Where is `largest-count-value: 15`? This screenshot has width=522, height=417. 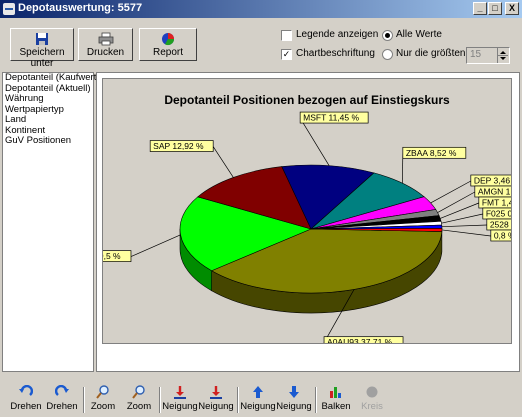
largest-count-value: 15 is located at coordinates (476, 54).